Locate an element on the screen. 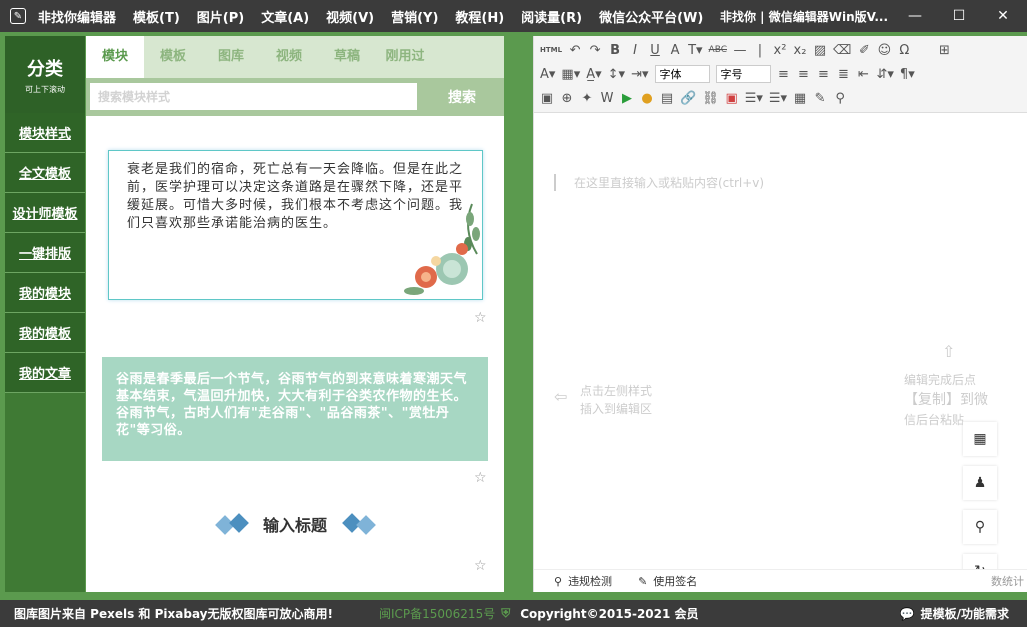 This screenshot has width=1027, height=627. arrow-up-icon: ⇧ is located at coordinates (949, 351).